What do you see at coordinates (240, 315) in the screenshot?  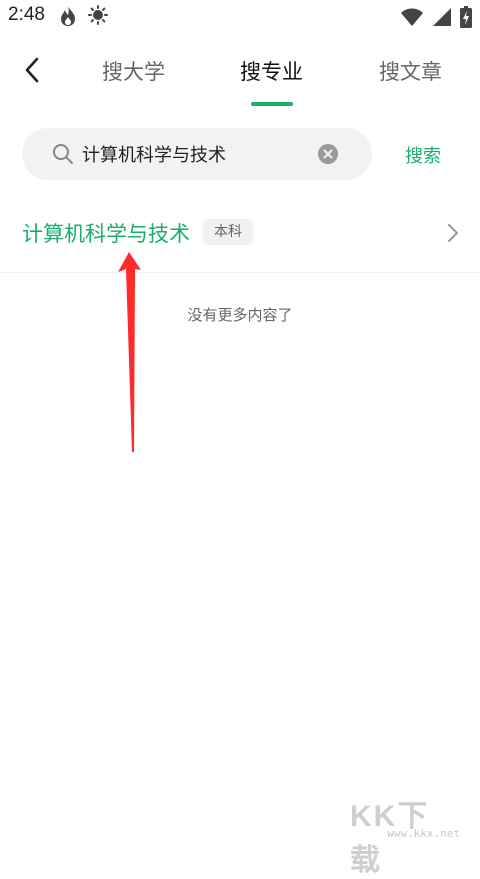 I see `end-of-list-message: 没有更多内容了` at bounding box center [240, 315].